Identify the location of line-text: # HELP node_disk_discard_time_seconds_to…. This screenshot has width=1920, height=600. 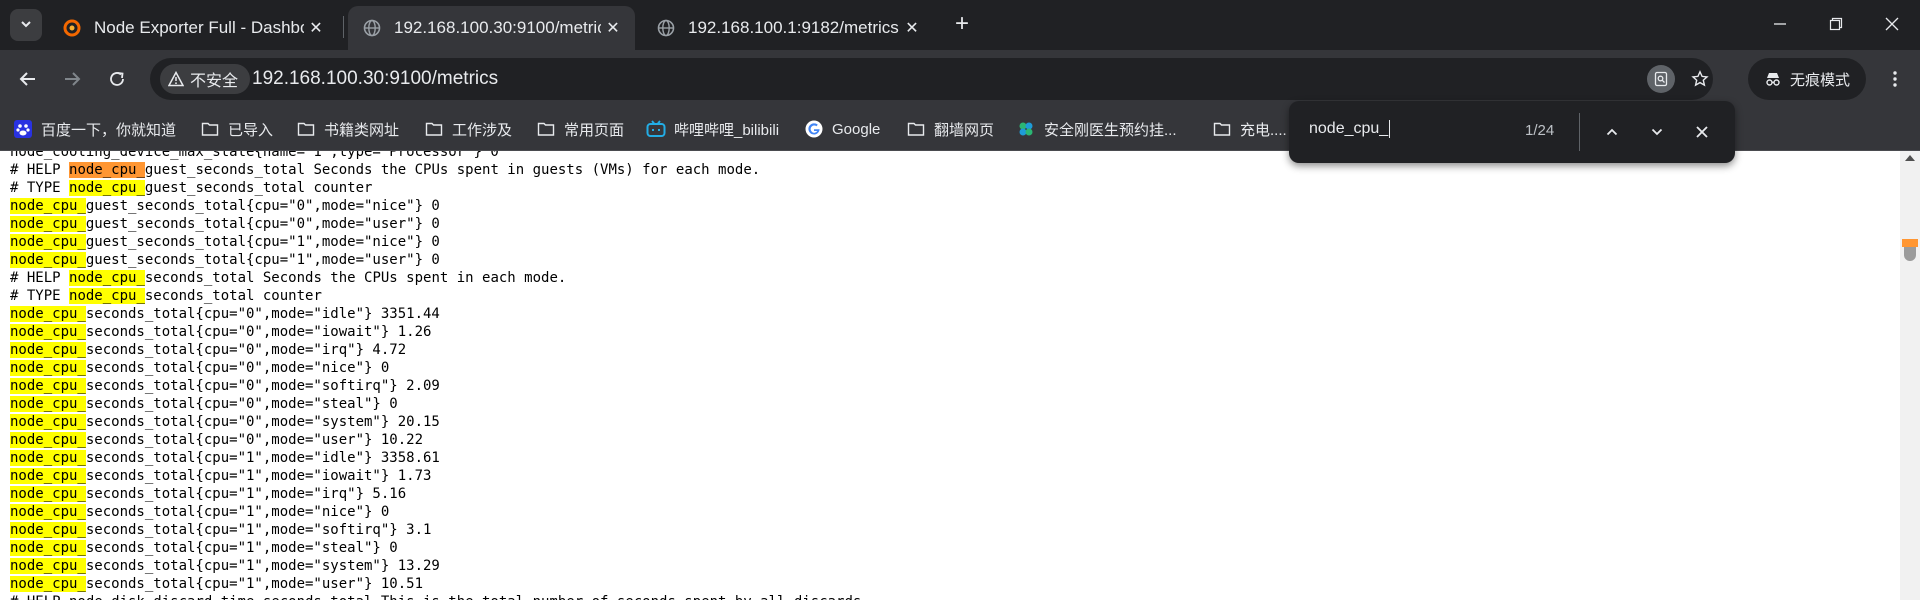
(440, 597).